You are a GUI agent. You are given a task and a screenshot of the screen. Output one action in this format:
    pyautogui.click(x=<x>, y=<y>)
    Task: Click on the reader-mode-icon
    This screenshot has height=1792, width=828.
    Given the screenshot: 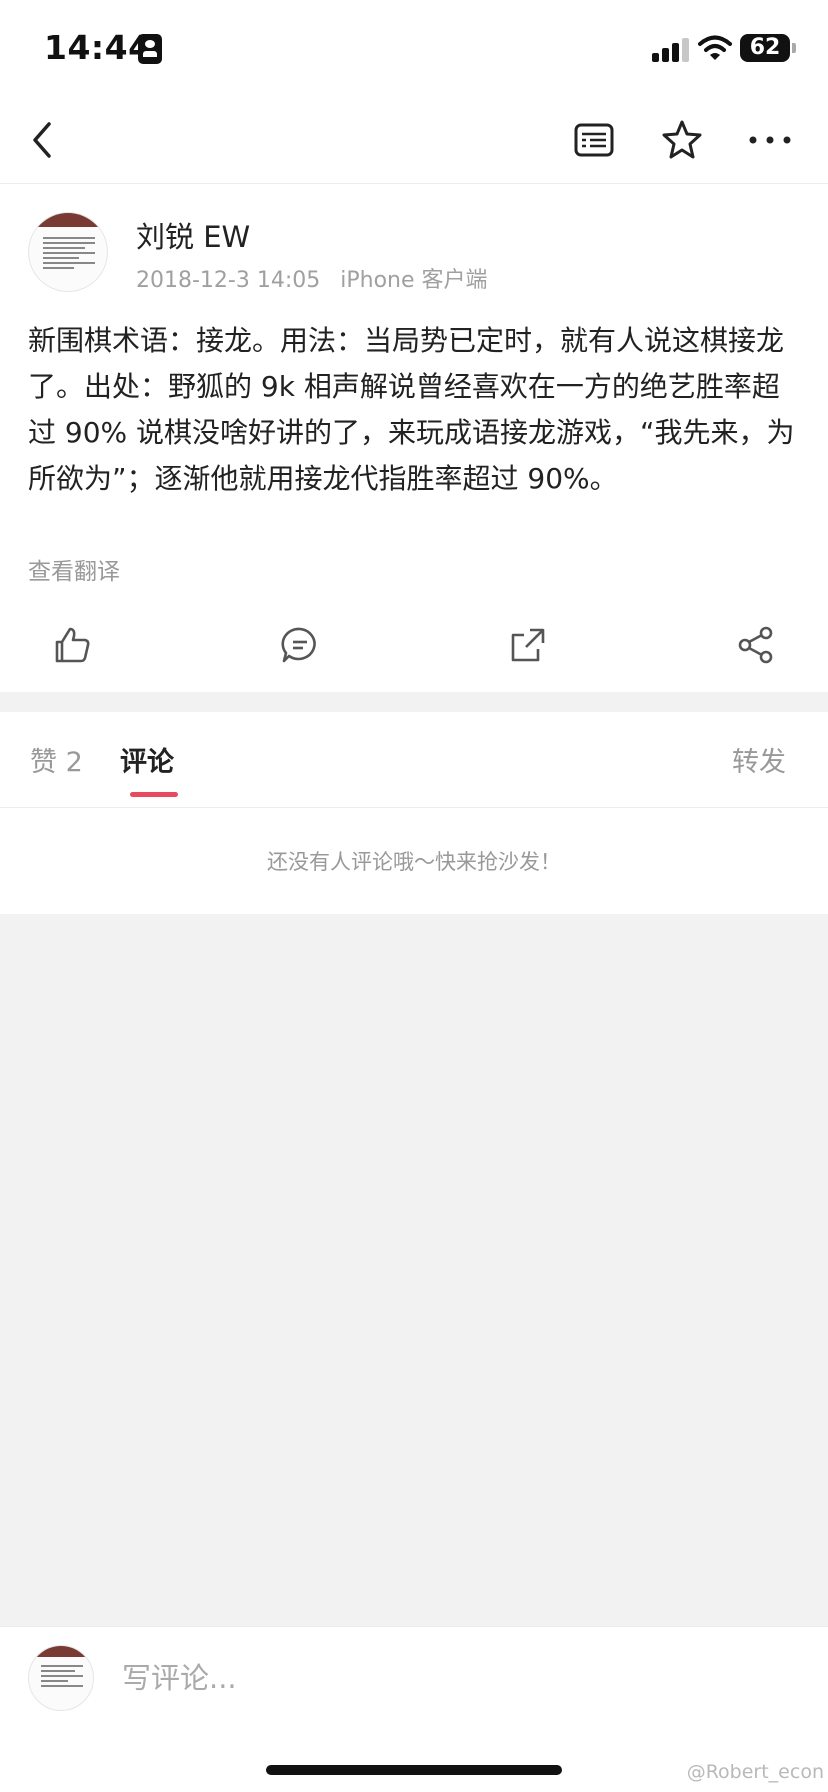 What is the action you would take?
    pyautogui.click(x=594, y=140)
    